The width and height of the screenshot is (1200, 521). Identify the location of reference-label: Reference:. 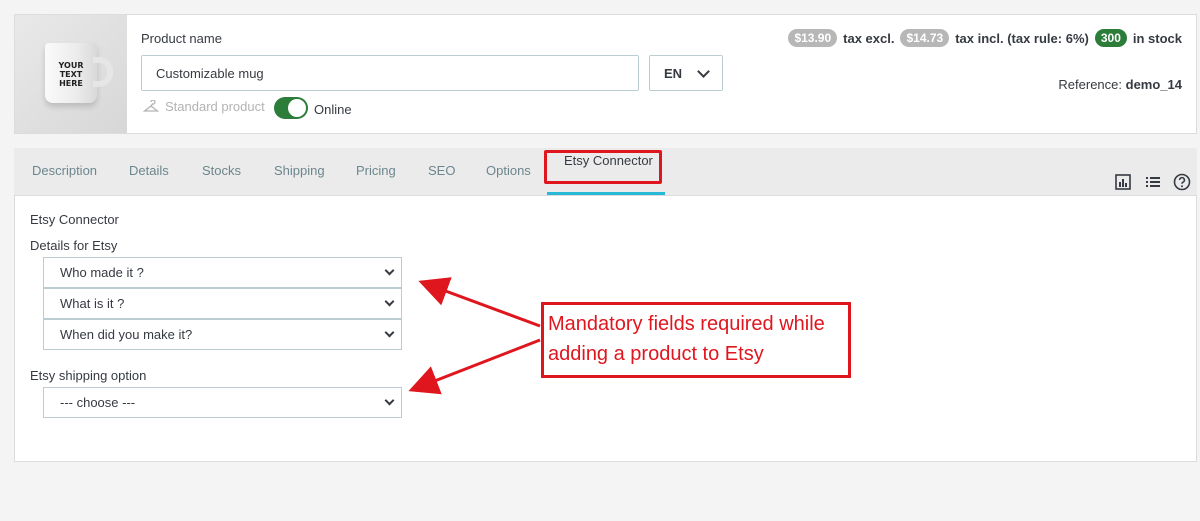
(1090, 84).